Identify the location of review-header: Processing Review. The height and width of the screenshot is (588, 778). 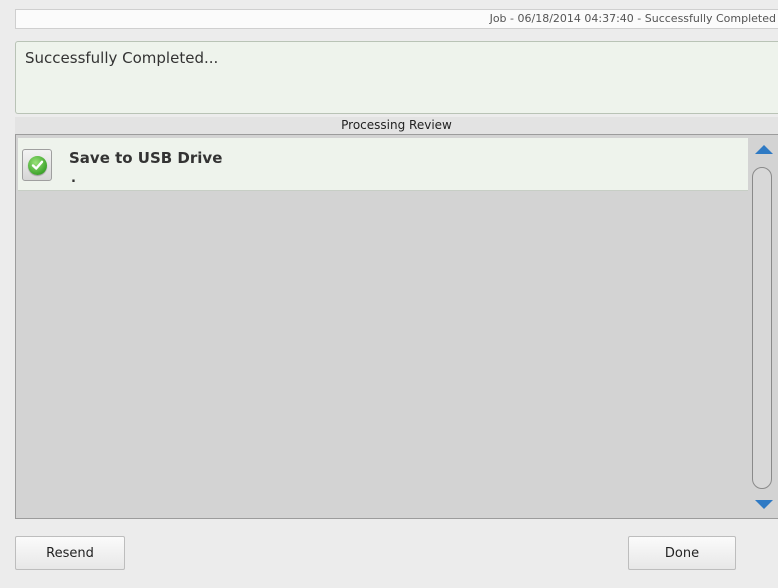
(396, 125).